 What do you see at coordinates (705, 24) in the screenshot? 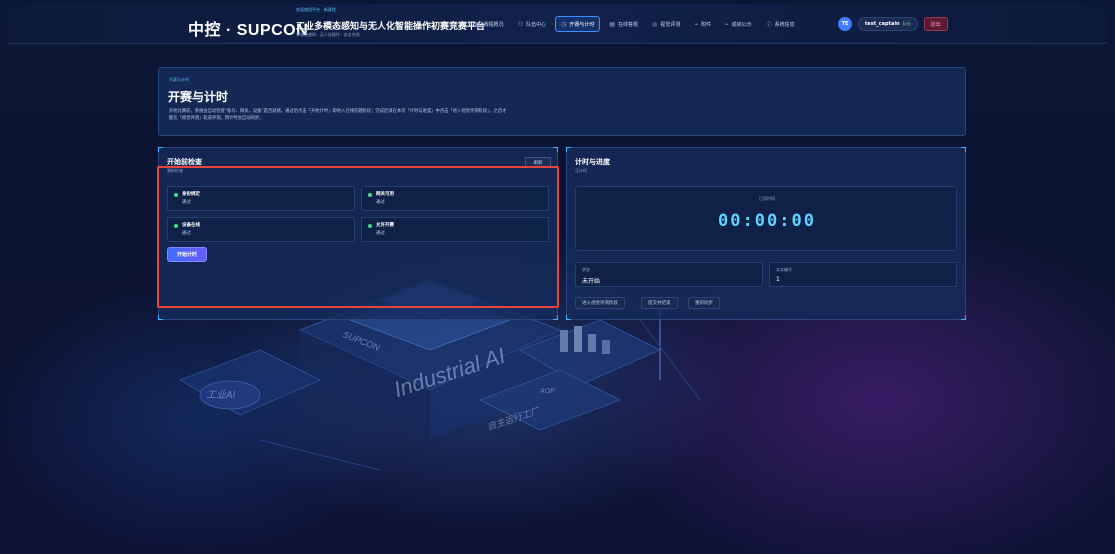
I see `nav-label: 附件` at bounding box center [705, 24].